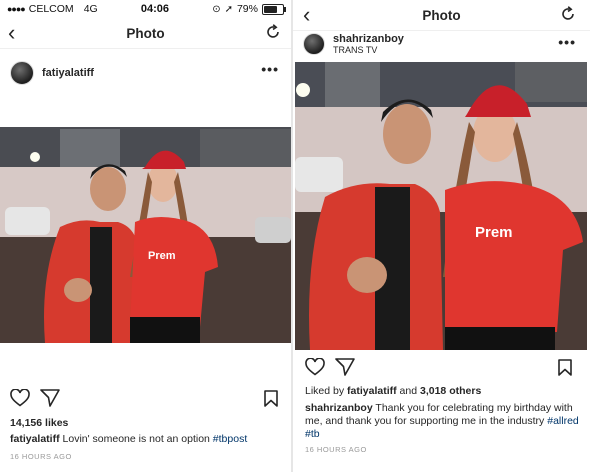  Describe the element at coordinates (145, 73) in the screenshot. I see `post-header: fatiyalatiff •••` at that location.